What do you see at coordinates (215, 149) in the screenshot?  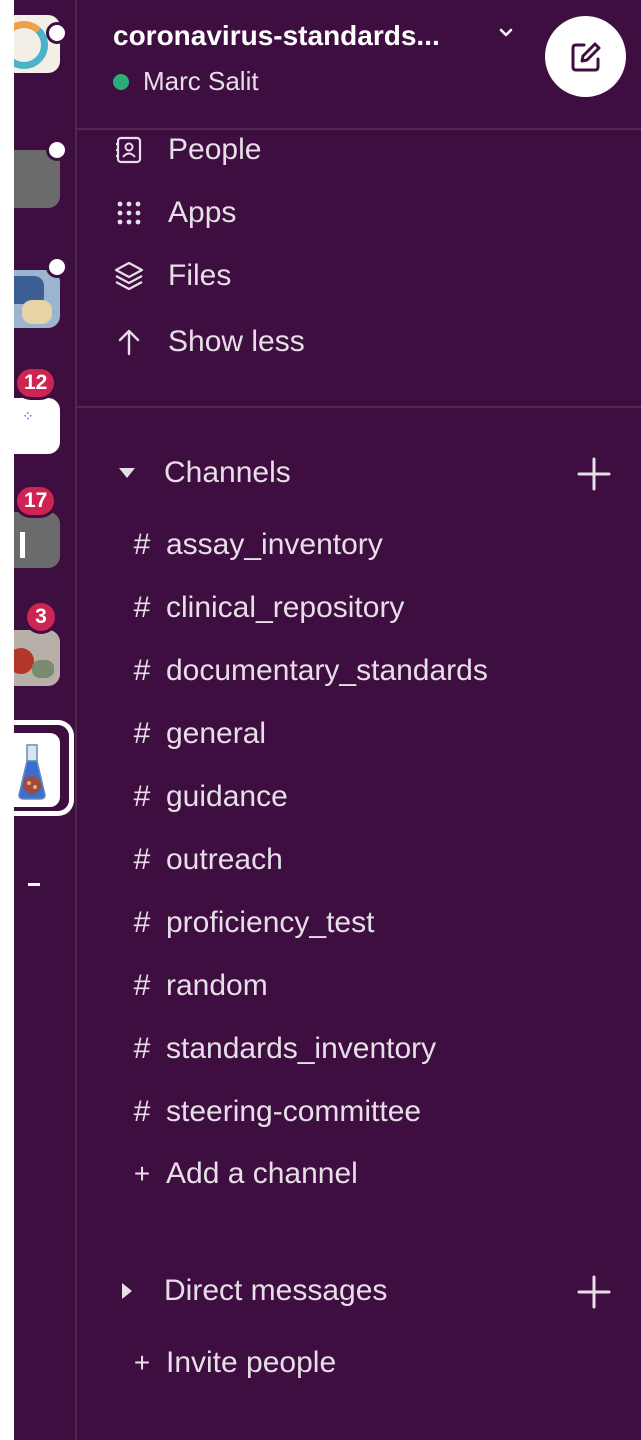 I see `nav-label: People` at bounding box center [215, 149].